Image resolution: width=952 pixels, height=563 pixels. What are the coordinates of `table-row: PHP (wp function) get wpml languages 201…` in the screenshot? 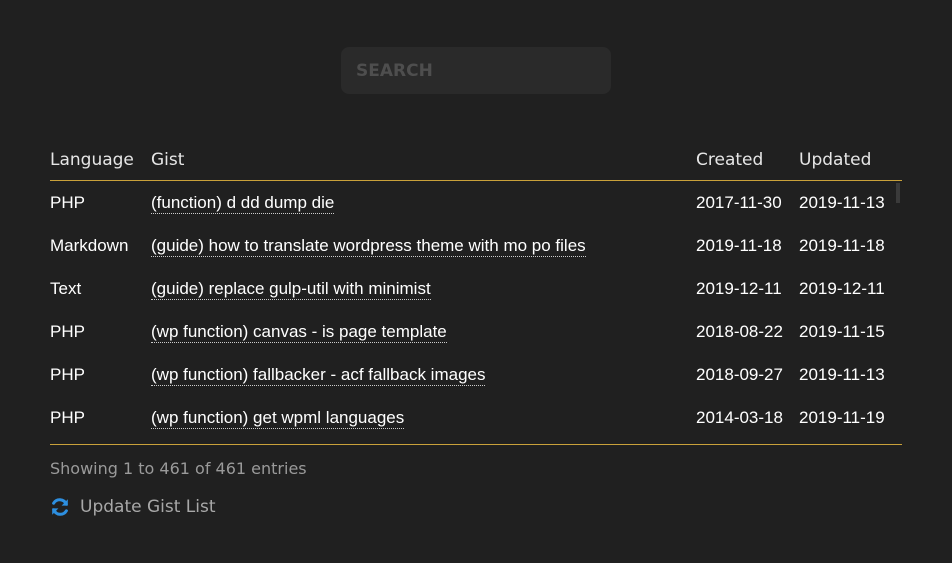 It's located at (476, 417).